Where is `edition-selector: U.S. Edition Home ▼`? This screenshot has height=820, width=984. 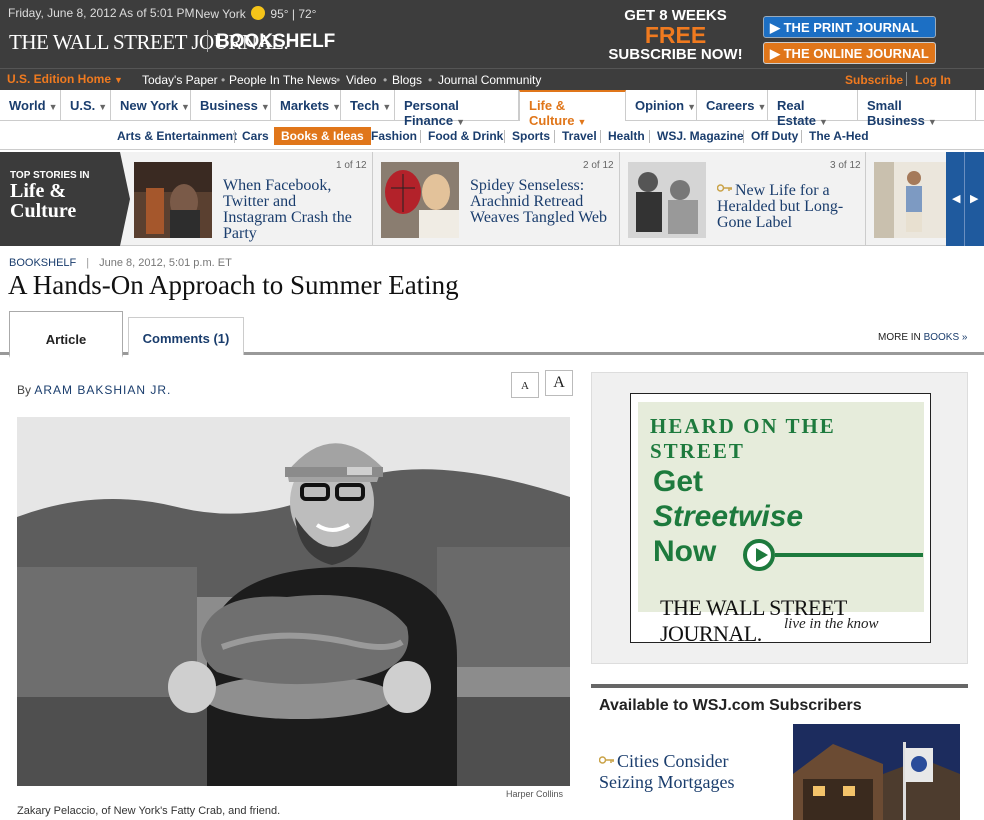
edition-selector: U.S. Edition Home ▼ is located at coordinates (65, 79).